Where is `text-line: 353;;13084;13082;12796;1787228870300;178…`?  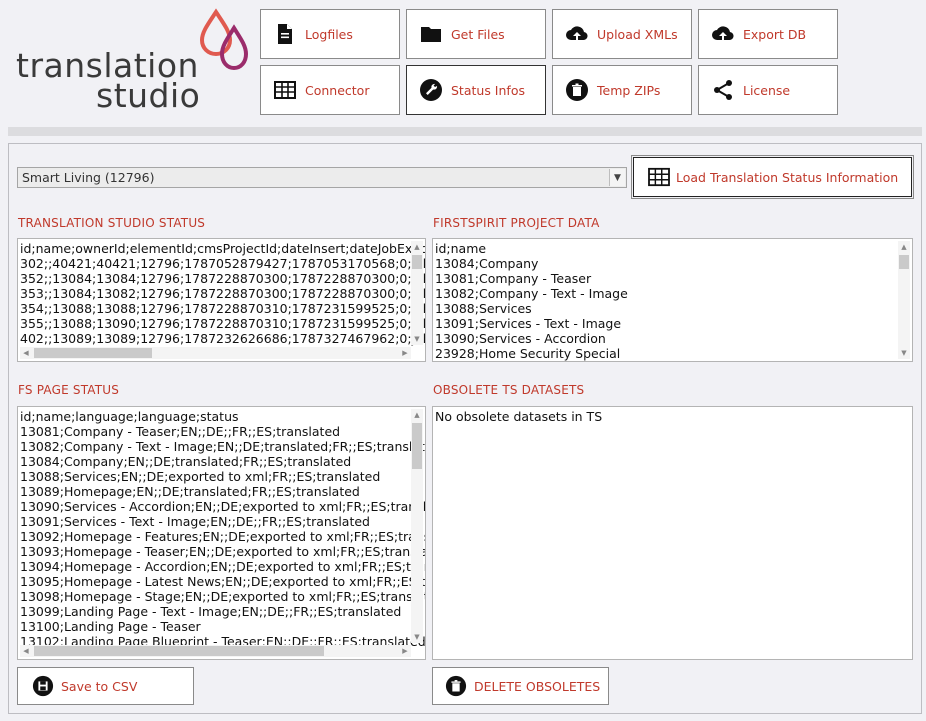
text-line: 353;;13084;13082;12796;1787228870300;178… is located at coordinates (223, 293).